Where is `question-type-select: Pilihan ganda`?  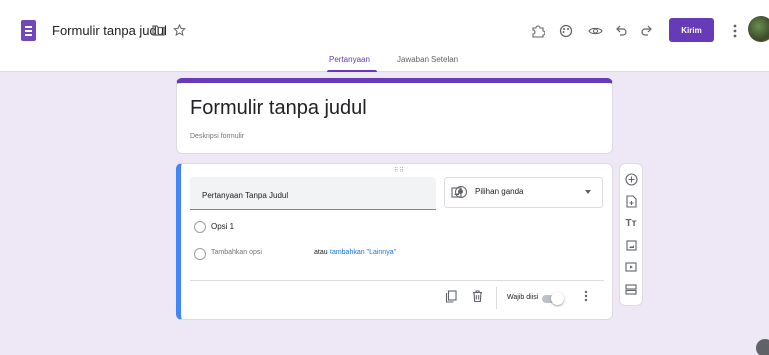
question-type-select: Pilihan ganda is located at coordinates (523, 192).